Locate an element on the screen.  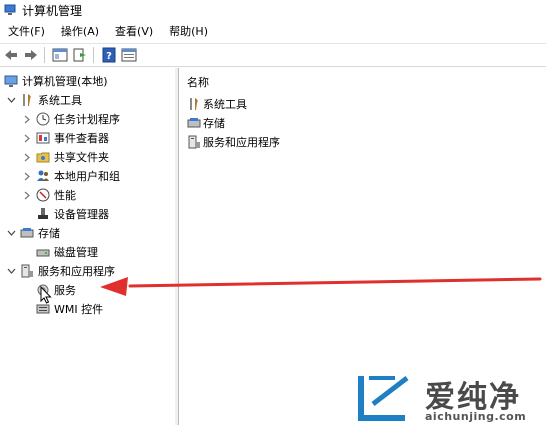
export-list-button is located at coordinates (80, 55).